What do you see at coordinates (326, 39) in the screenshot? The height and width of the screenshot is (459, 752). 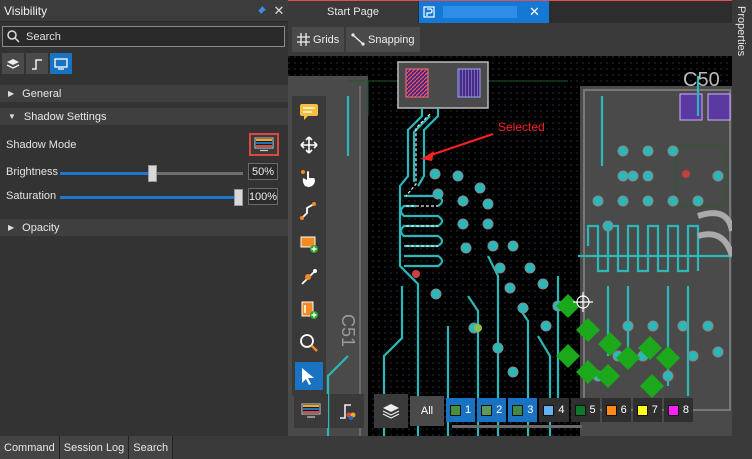 I see `grids-label: Grids` at bounding box center [326, 39].